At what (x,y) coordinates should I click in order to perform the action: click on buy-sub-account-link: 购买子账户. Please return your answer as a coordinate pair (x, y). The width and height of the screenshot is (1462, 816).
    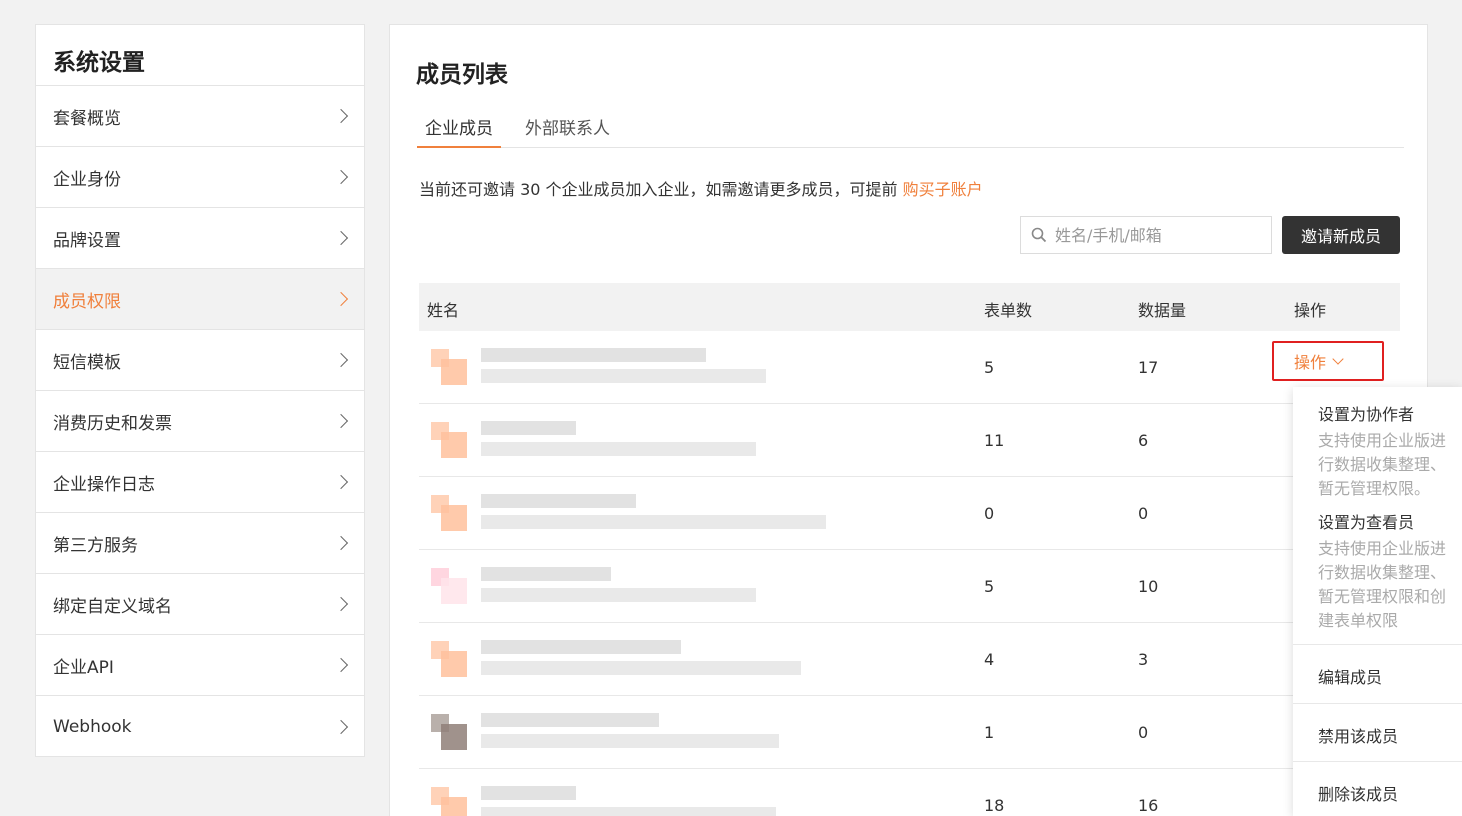
    Looking at the image, I should click on (943, 189).